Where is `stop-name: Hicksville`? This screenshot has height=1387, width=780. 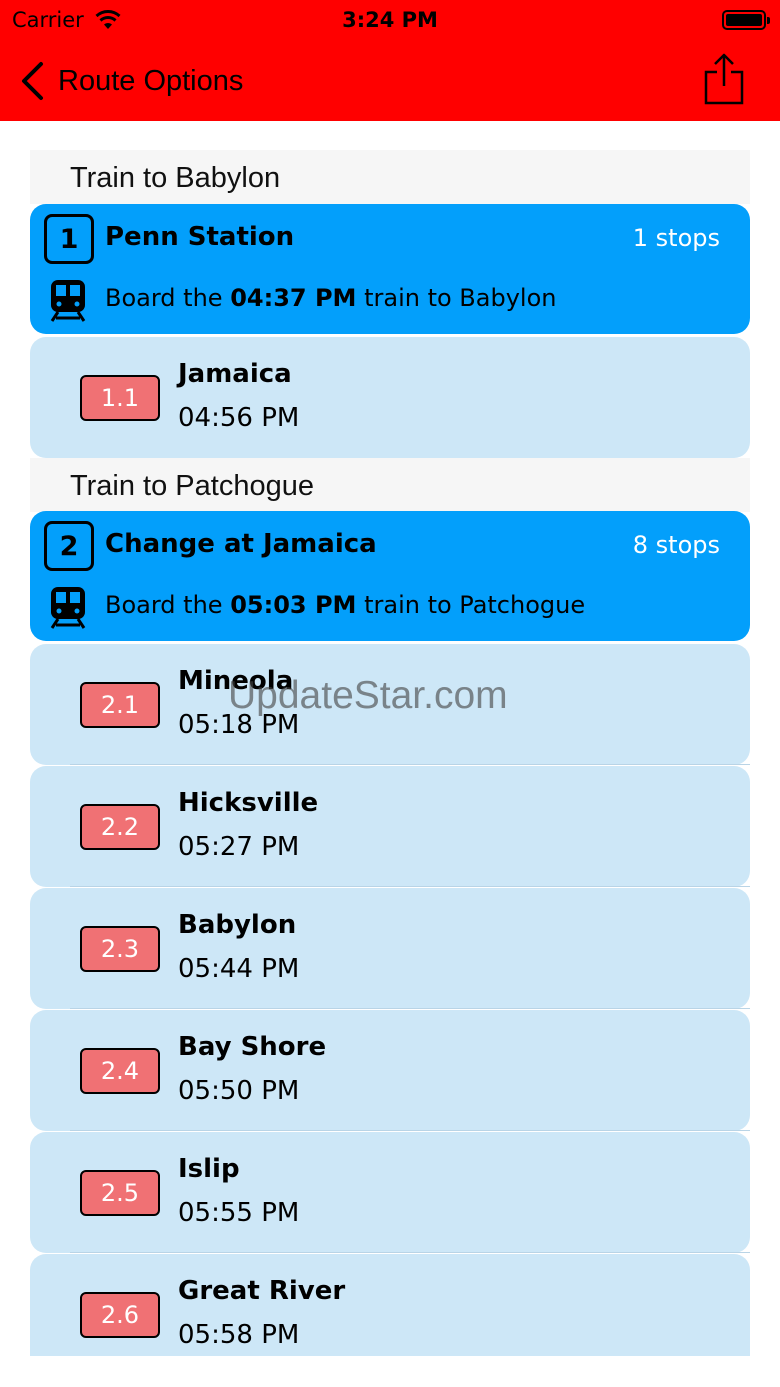
stop-name: Hicksville is located at coordinates (248, 803).